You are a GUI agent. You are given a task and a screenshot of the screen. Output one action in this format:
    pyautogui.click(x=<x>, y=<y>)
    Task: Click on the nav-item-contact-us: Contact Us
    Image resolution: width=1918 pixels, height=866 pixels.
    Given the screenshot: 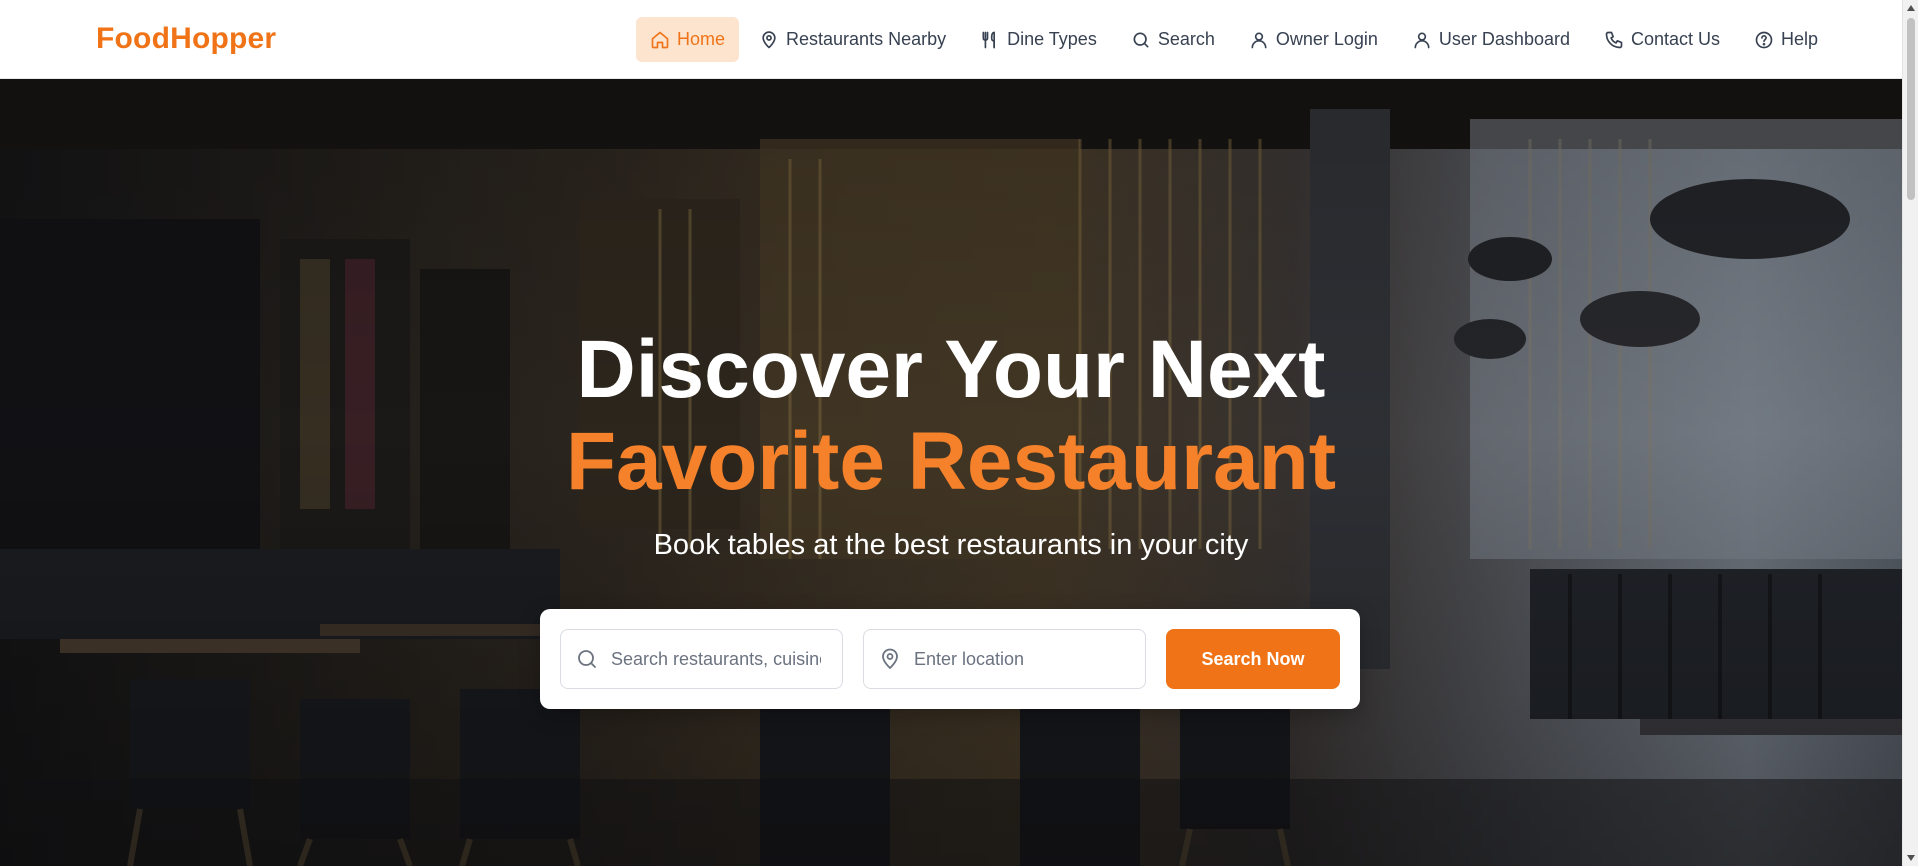 What is the action you would take?
    pyautogui.click(x=1662, y=39)
    